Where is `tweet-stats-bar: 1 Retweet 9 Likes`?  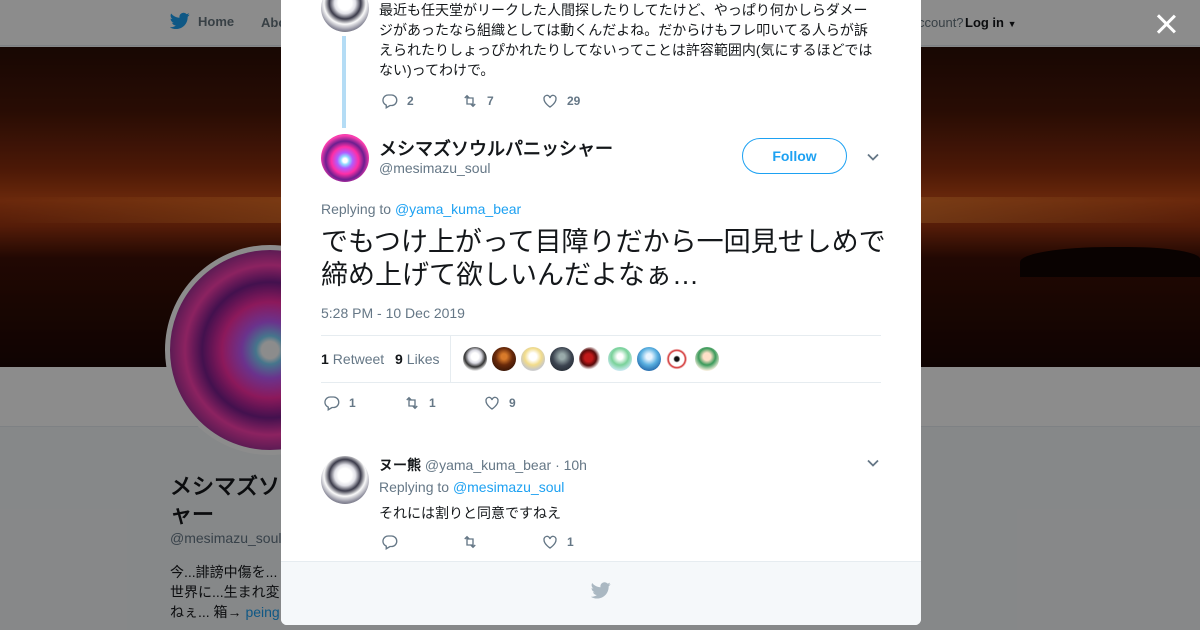 tweet-stats-bar: 1 Retweet 9 Likes is located at coordinates (601, 359).